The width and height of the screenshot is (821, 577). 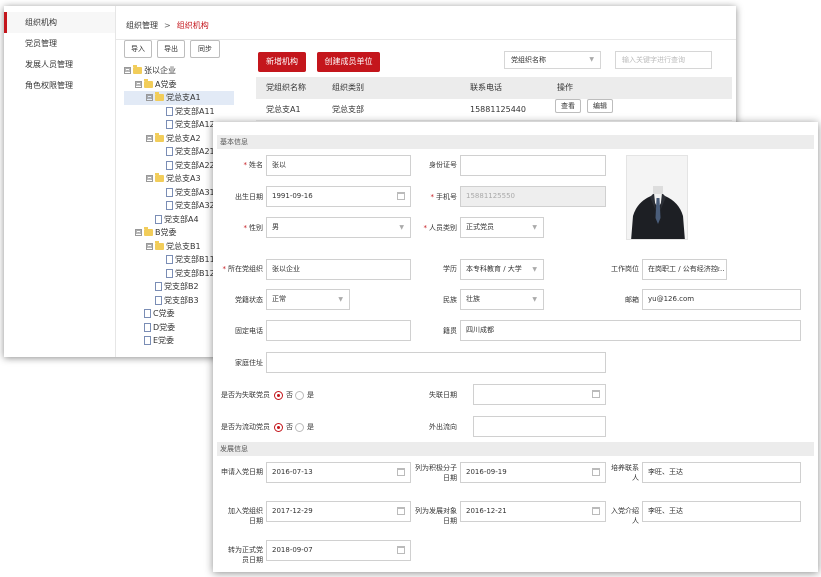 I want to click on new-org-button: 新增机构, so click(x=282, y=62).